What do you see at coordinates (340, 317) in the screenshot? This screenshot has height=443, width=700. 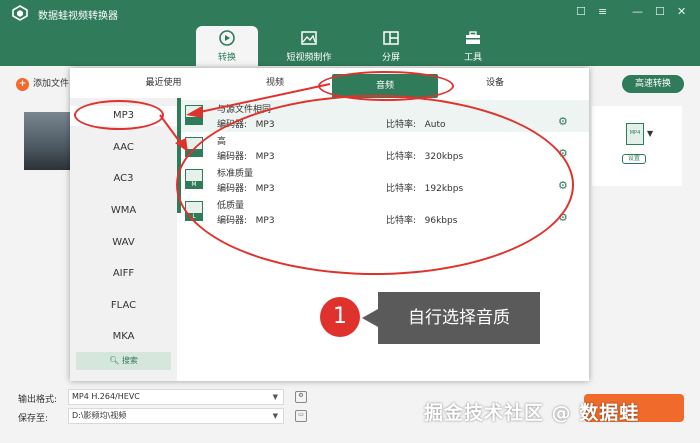 I see `annotation-step-badge: 1` at bounding box center [340, 317].